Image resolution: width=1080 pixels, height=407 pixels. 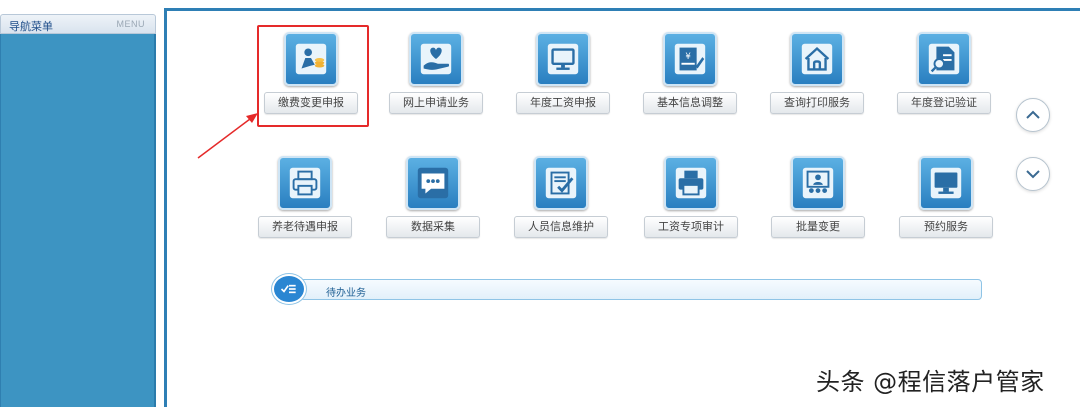 What do you see at coordinates (31, 26) in the screenshot?
I see `sidebar-title: 导航菜单` at bounding box center [31, 26].